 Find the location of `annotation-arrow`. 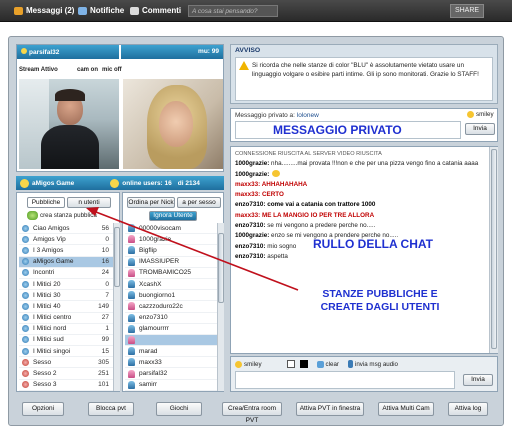

annotation-arrow is located at coordinates (192, 249).